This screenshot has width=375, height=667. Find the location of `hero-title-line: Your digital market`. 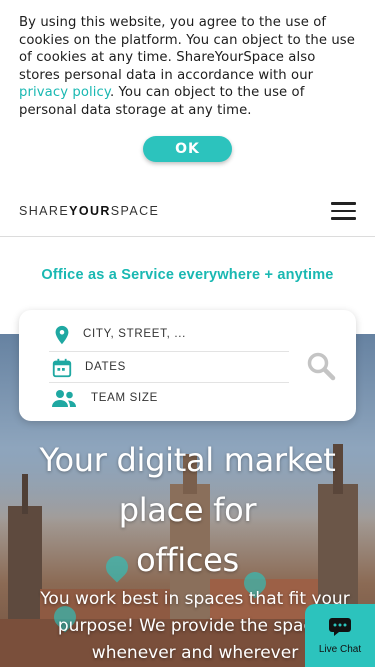

hero-title-line: Your digital market is located at coordinates (187, 460).